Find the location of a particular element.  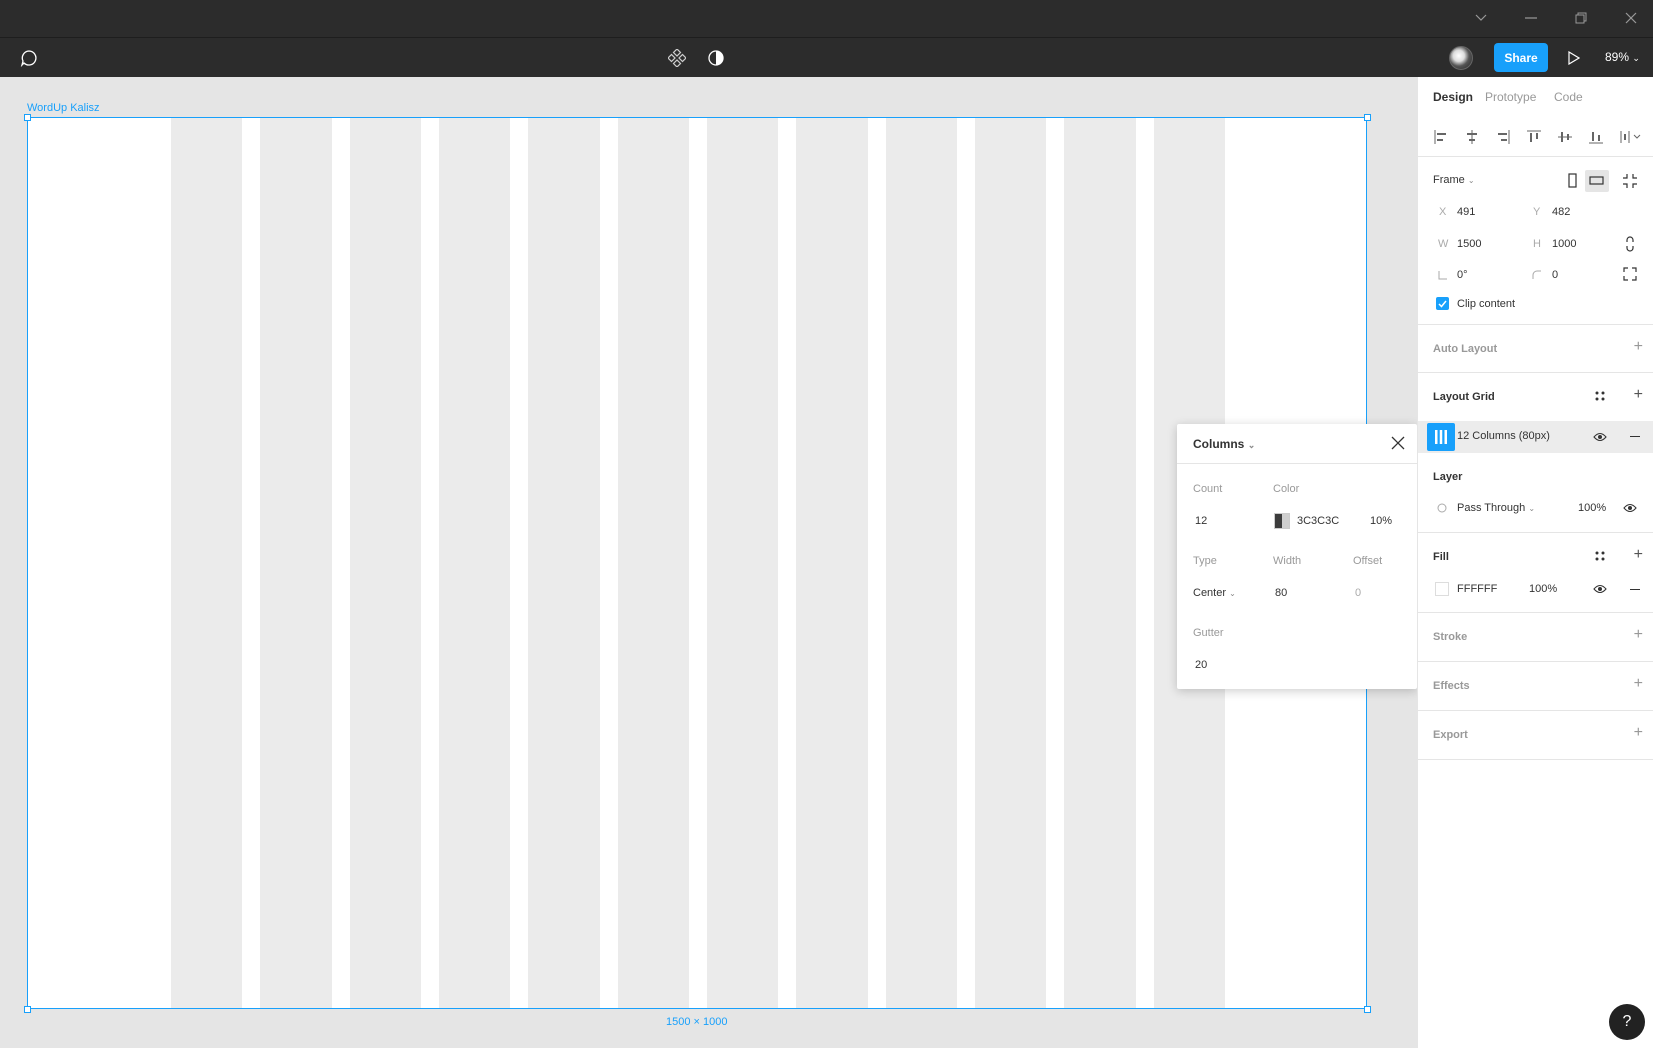

components-icon is located at coordinates (677, 58).